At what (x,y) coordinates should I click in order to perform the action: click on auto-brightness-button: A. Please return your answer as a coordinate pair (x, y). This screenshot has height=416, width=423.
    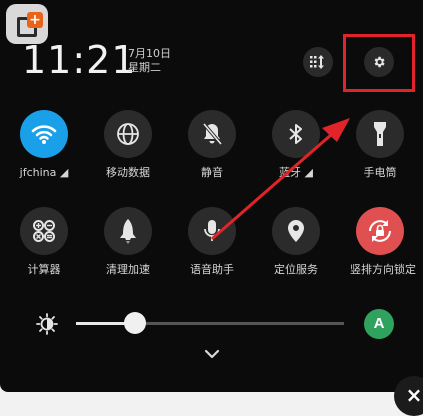
    Looking at the image, I should click on (379, 324).